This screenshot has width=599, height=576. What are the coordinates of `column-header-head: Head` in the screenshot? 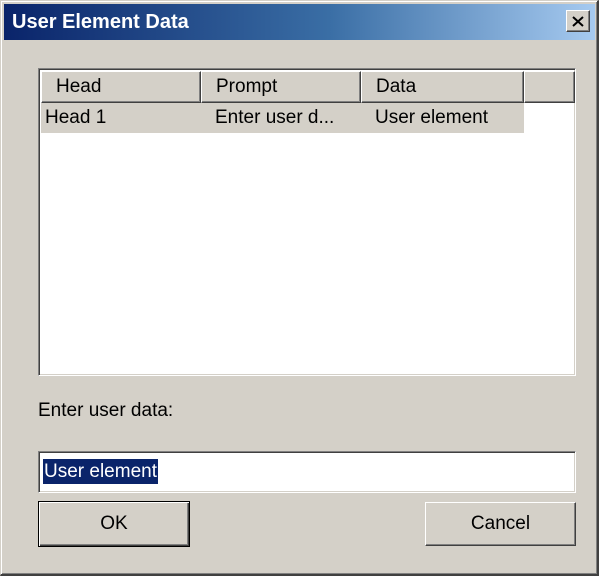 It's located at (121, 87).